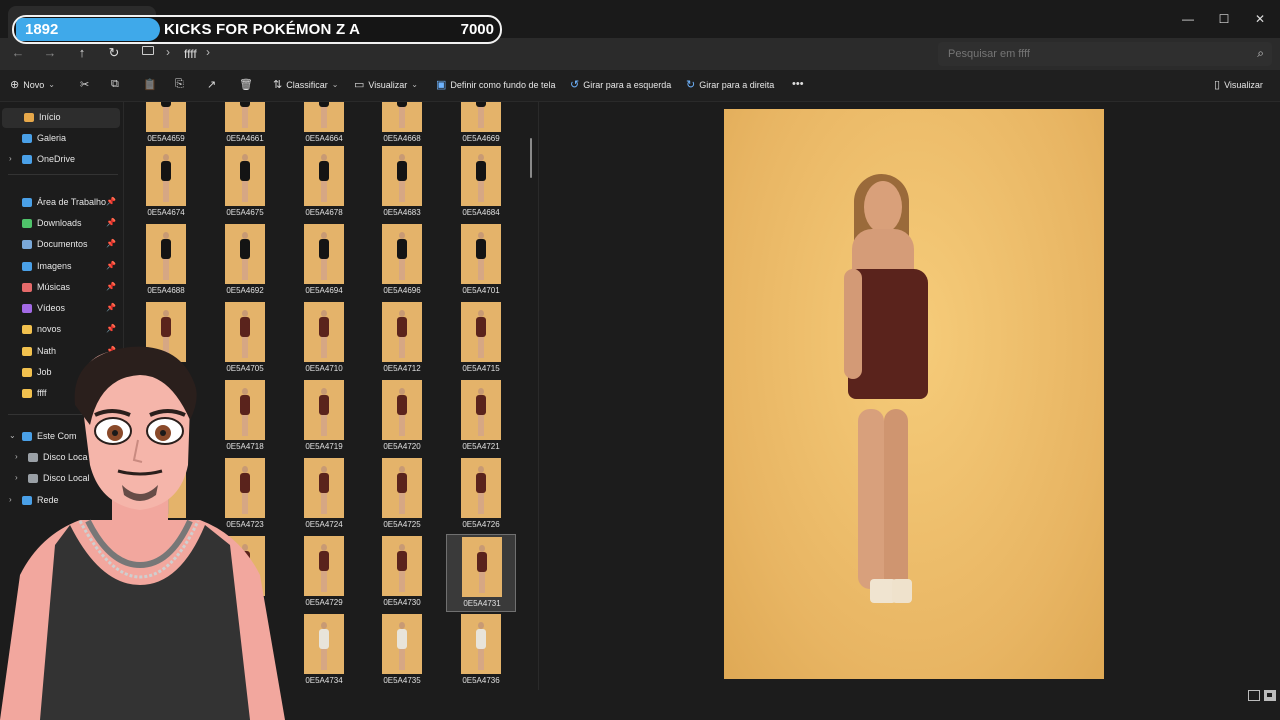  Describe the element at coordinates (1243, 84) in the screenshot. I see `preview-pane-label: Visualizar` at that location.